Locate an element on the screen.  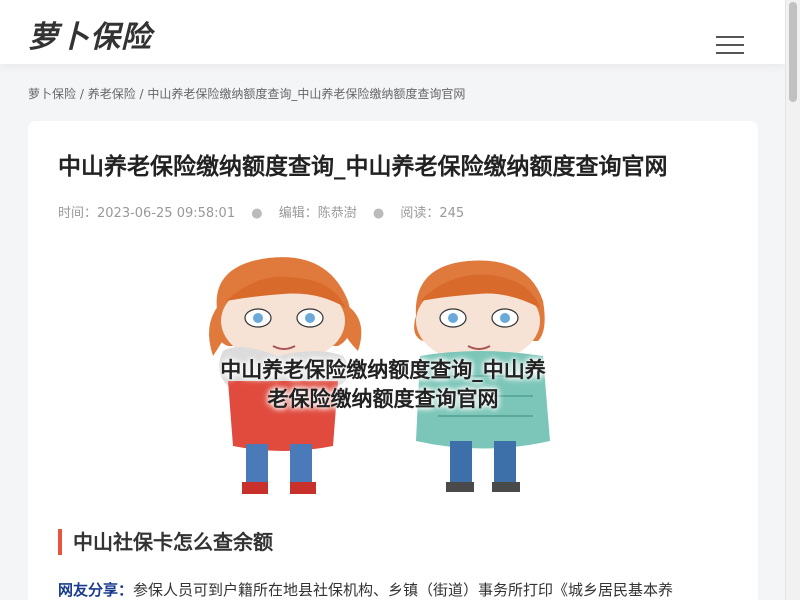
menu-icon is located at coordinates (731, 46).